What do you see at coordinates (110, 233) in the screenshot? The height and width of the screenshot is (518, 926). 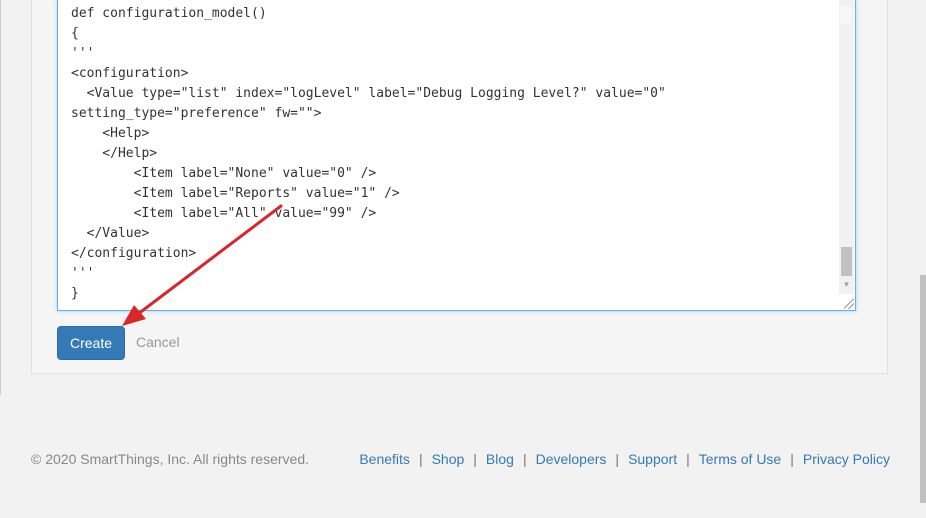 I see `code-line: </Value>` at bounding box center [110, 233].